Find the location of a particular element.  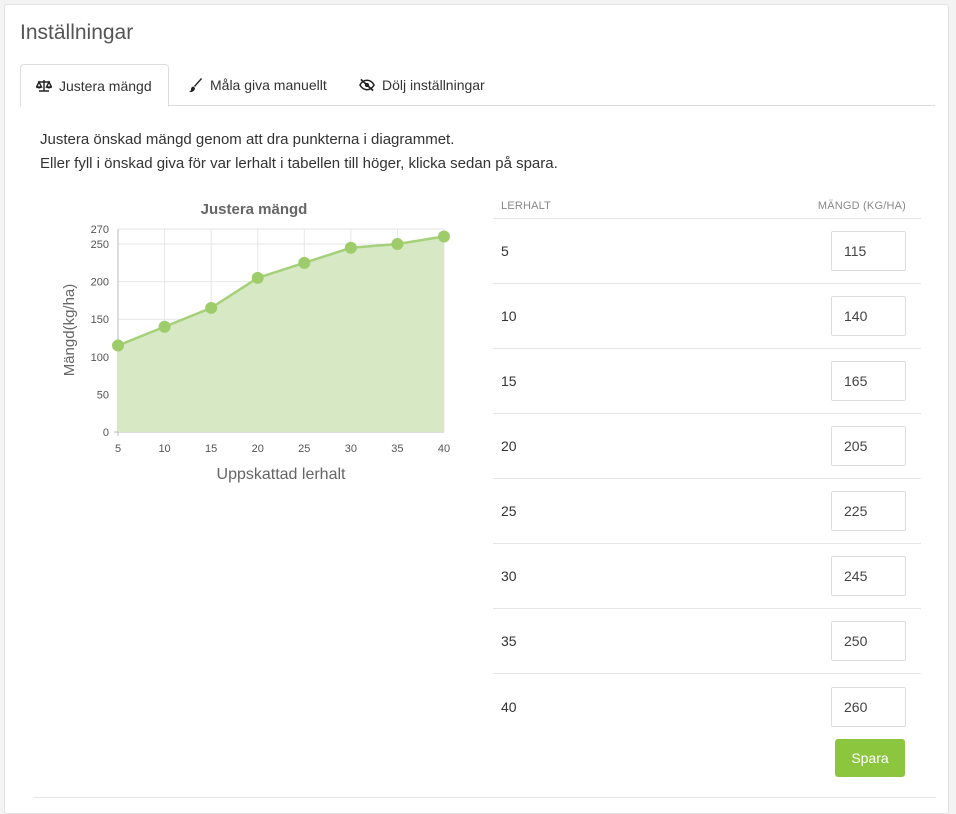

table-row: 40 is located at coordinates (707, 706).